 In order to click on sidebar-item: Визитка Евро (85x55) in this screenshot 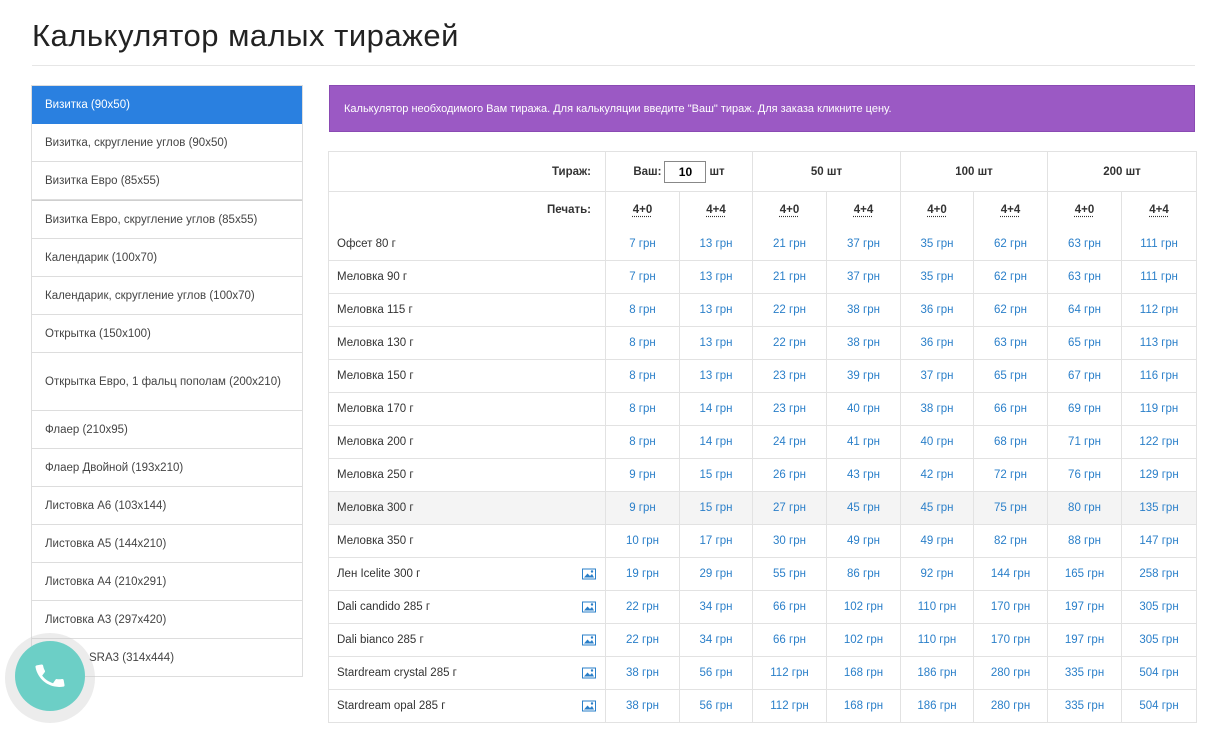, I will do `click(167, 181)`.